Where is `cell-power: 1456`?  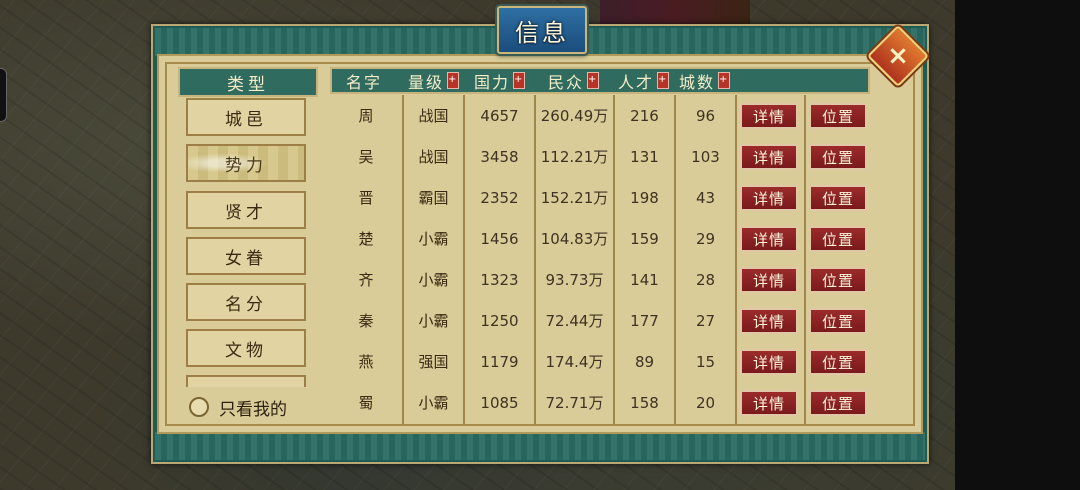
cell-power: 1456 is located at coordinates (499, 238).